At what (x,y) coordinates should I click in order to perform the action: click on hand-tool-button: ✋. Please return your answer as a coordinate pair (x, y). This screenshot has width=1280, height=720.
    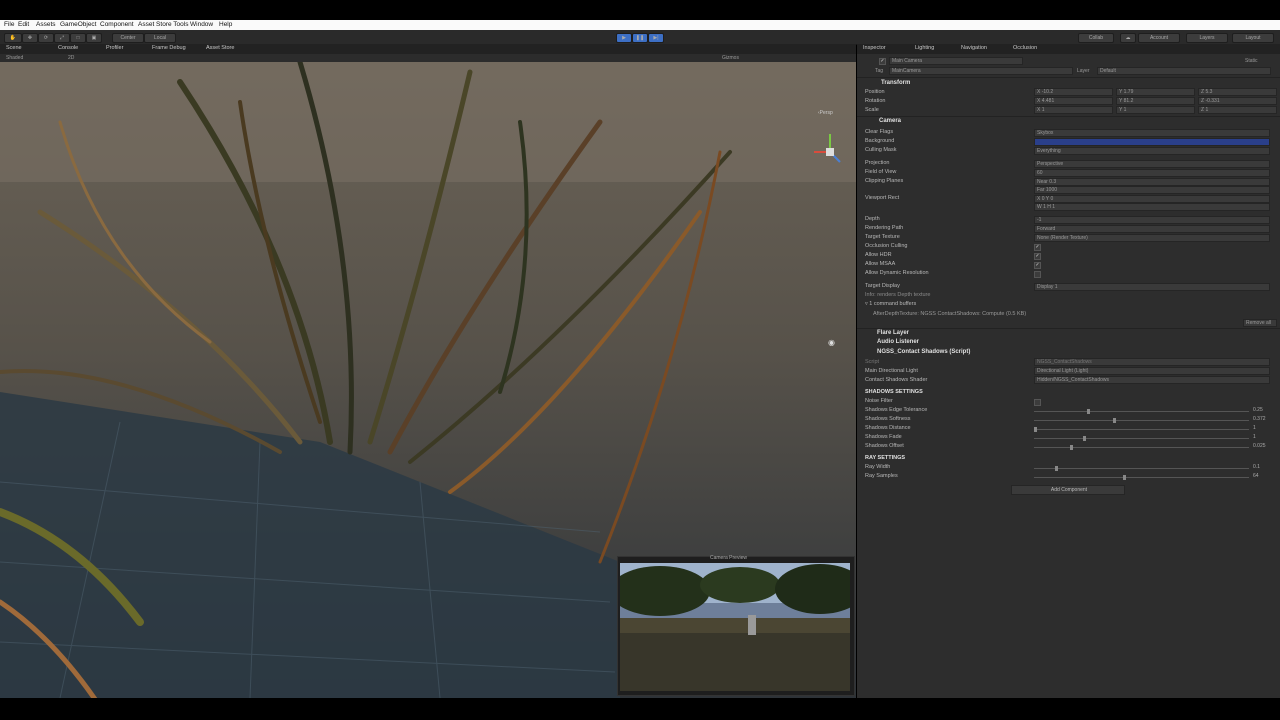
    Looking at the image, I should click on (13, 38).